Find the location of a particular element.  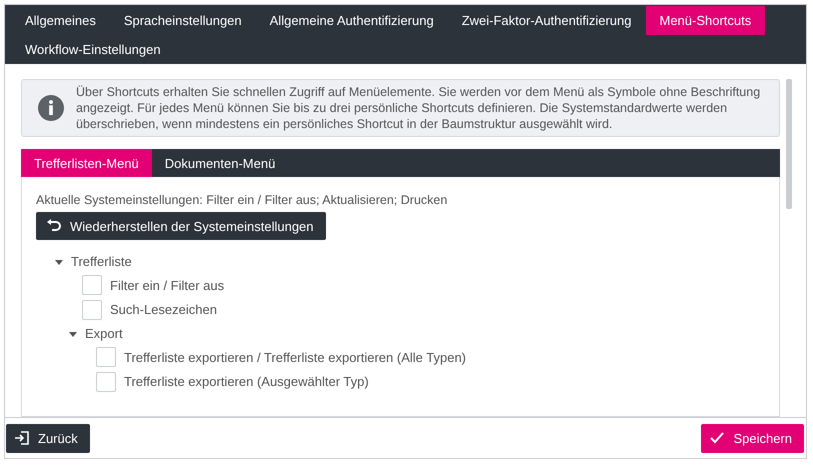

save-button: Speichern is located at coordinates (752, 438).